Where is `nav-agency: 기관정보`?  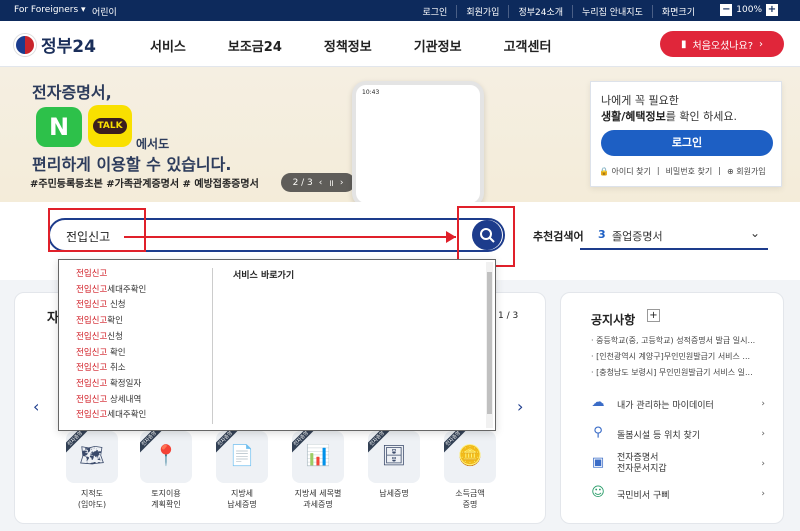
nav-agency: 기관정보 is located at coordinates (438, 45).